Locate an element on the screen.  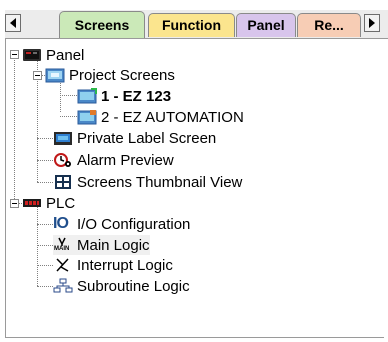
tree-item-label: 1 - EZ 123 is located at coordinates (136, 96).